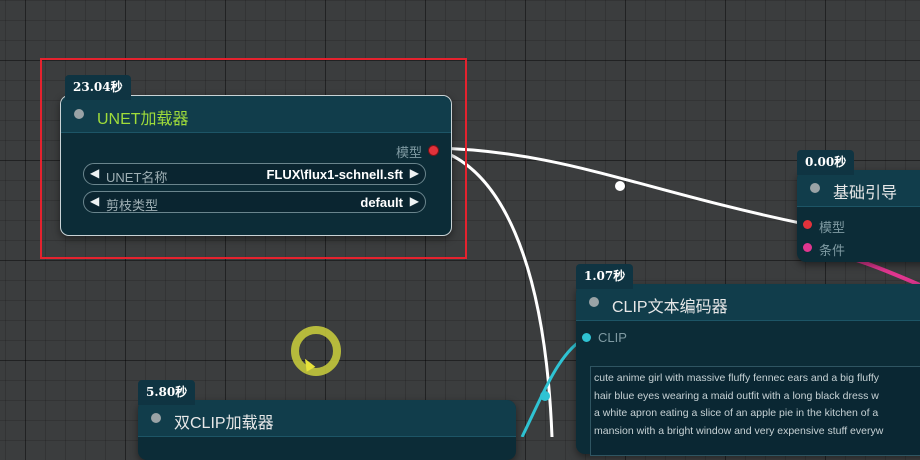 The image size is (920, 460). Describe the element at coordinates (586, 337) in the screenshot. I see `clip-input-socket` at that location.